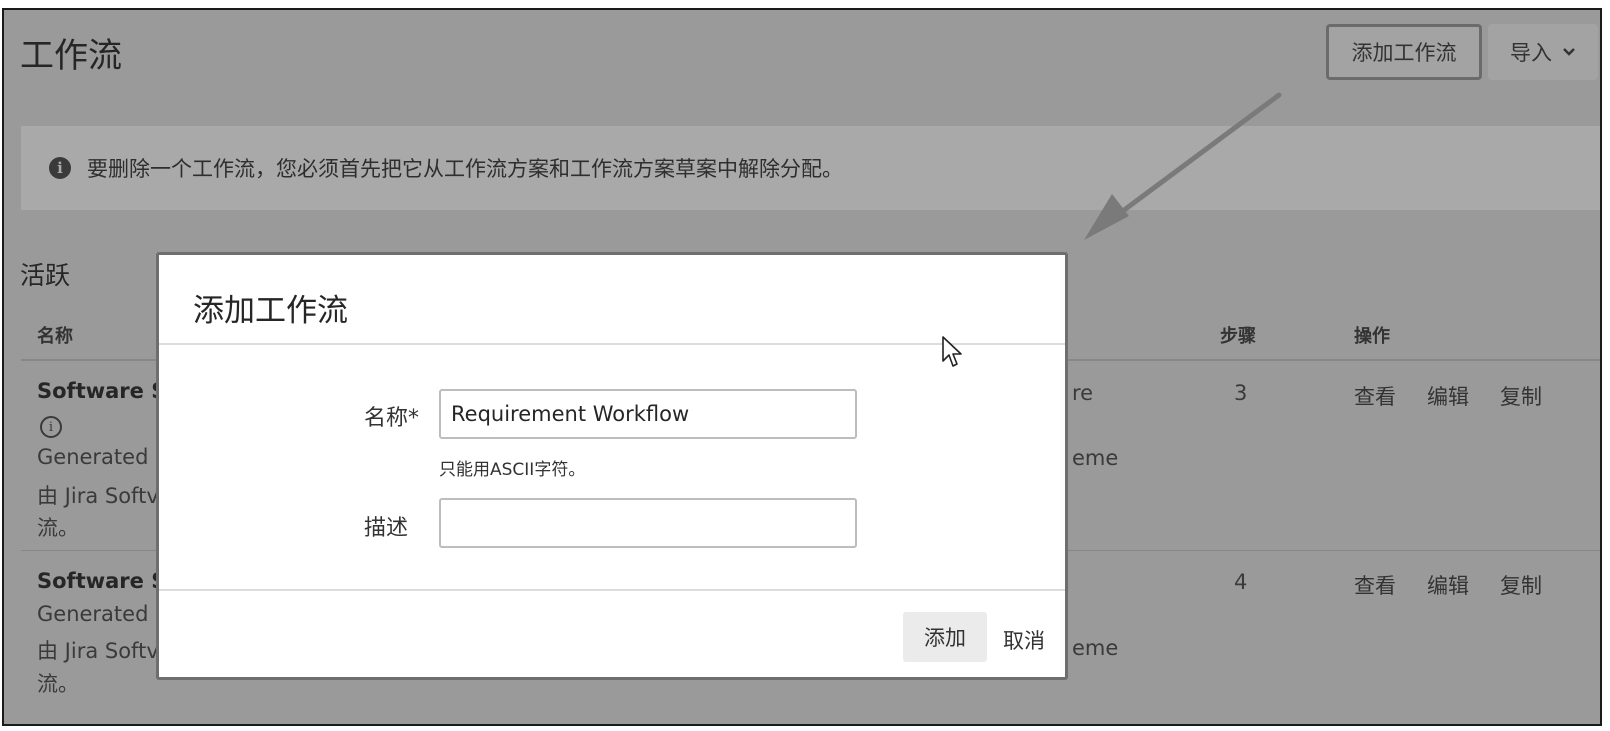 This screenshot has width=1610, height=731. I want to click on import-label: 导入, so click(1531, 53).